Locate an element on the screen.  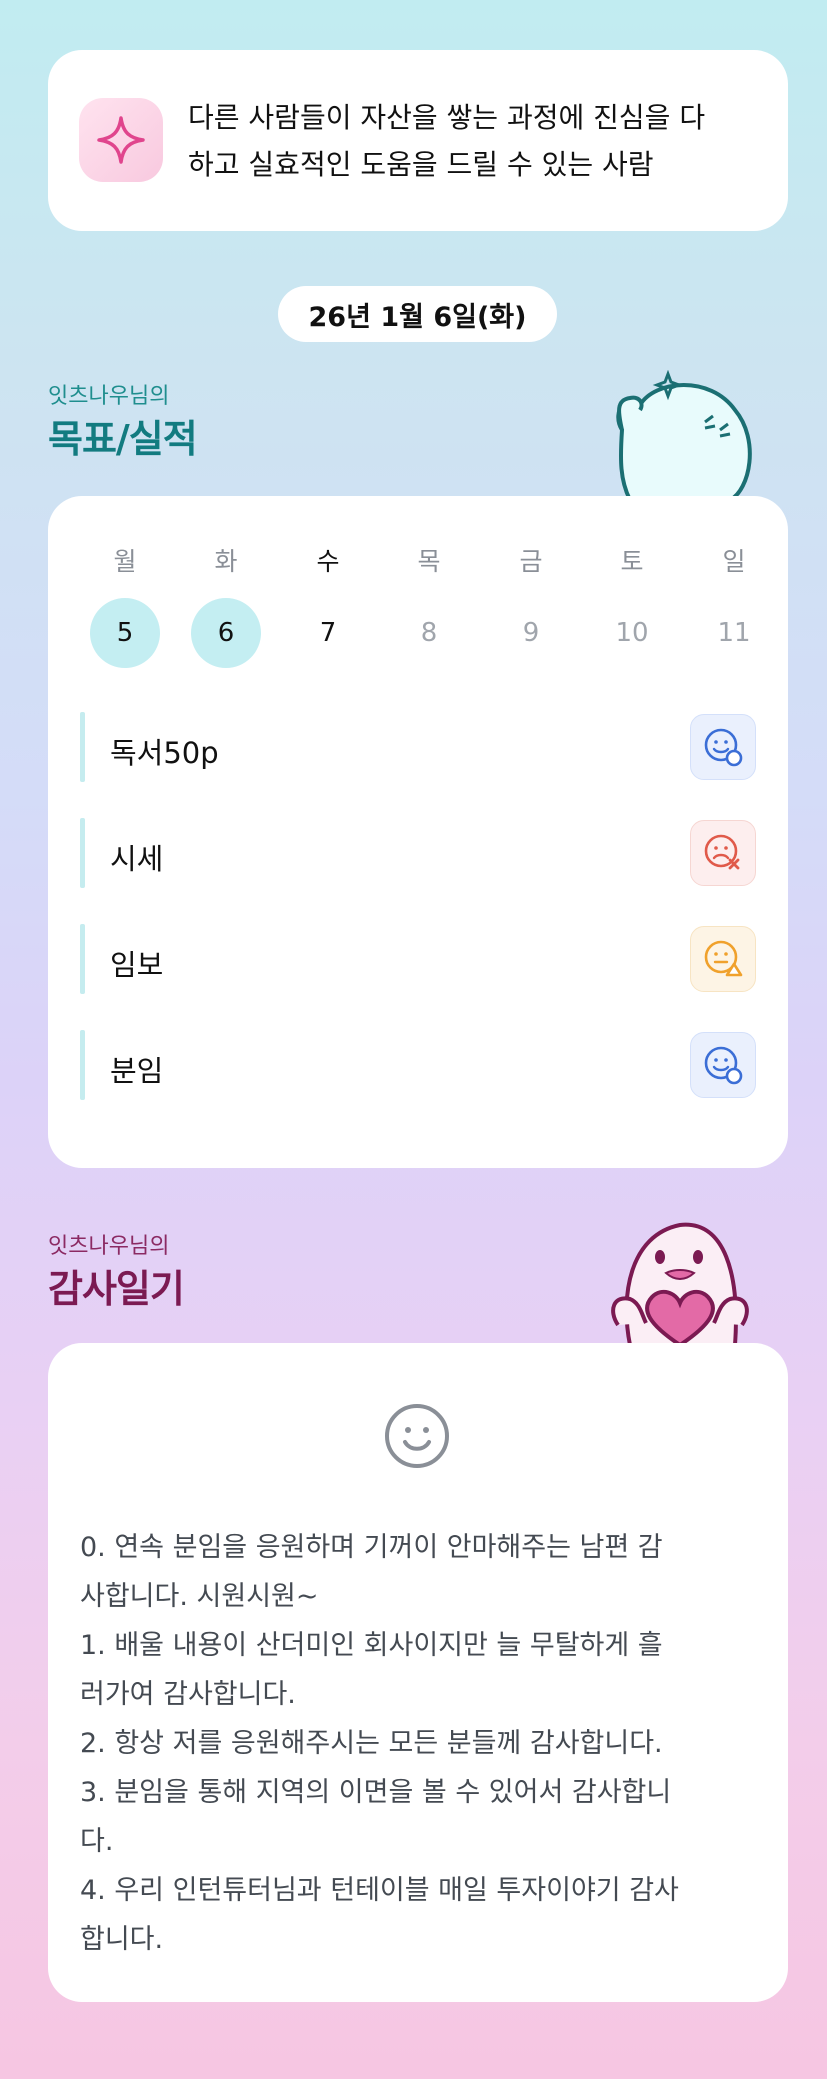
meh-warning-icon is located at coordinates (723, 959).